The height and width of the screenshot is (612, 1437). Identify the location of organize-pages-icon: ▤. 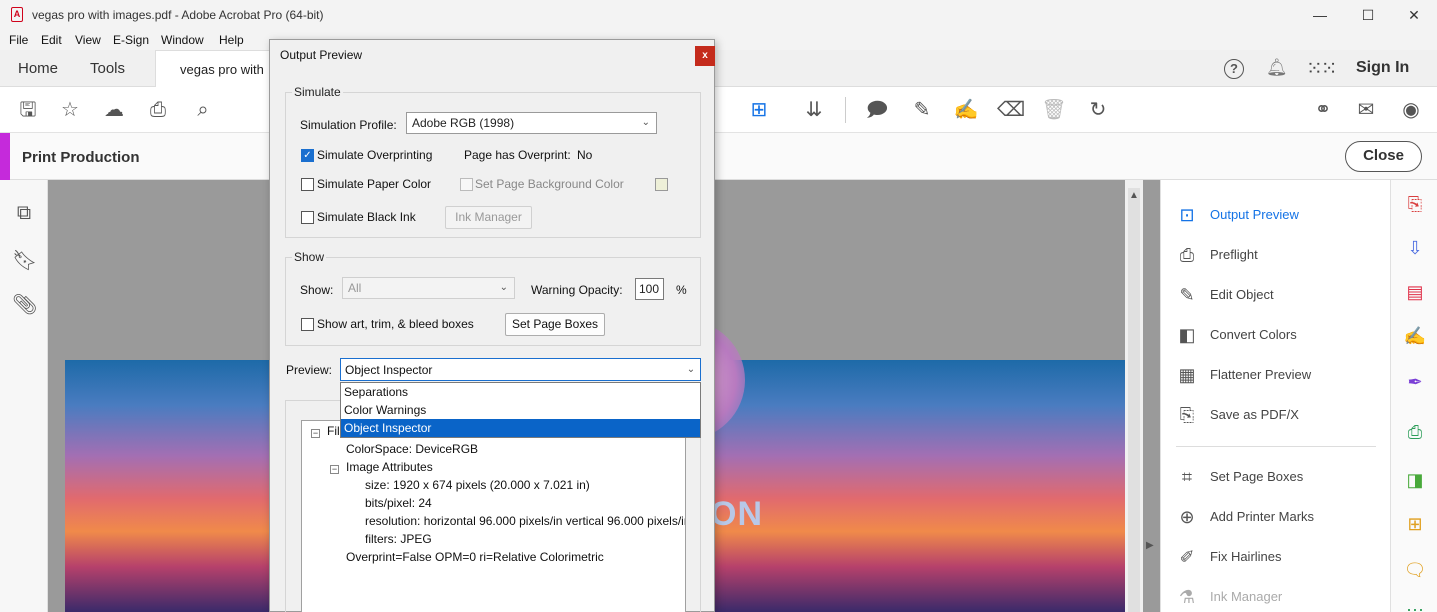
(1415, 292).